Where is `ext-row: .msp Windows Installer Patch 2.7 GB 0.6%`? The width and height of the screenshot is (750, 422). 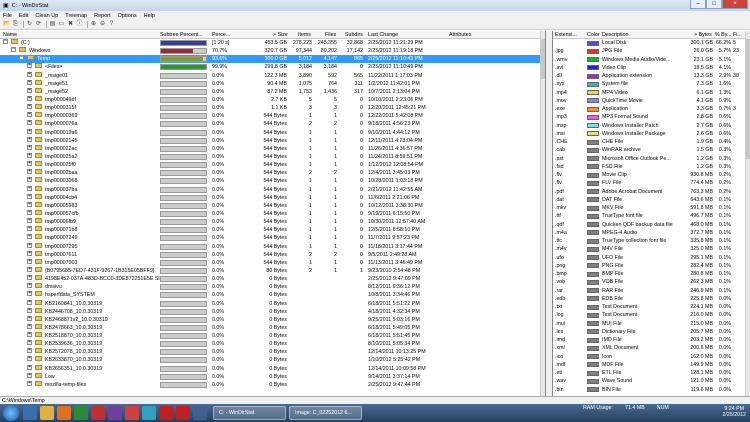 ext-row: .msp Windows Installer Patch 2.7 GB 0.6% is located at coordinates (651, 126).